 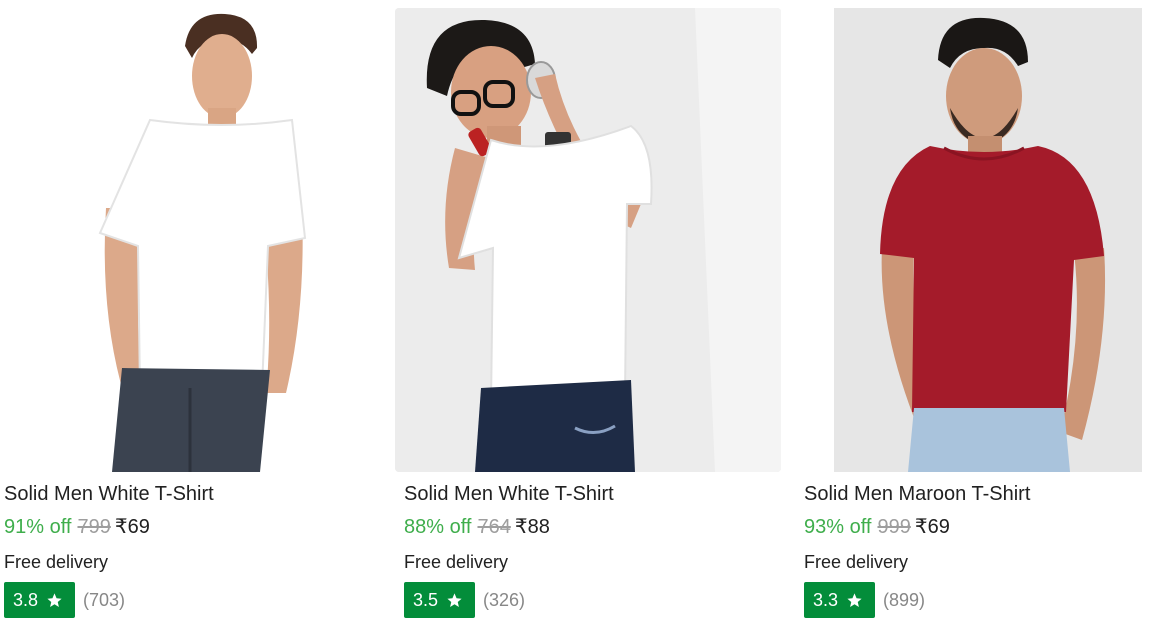 What do you see at coordinates (838, 527) in the screenshot?
I see `discount-label: 93% off` at bounding box center [838, 527].